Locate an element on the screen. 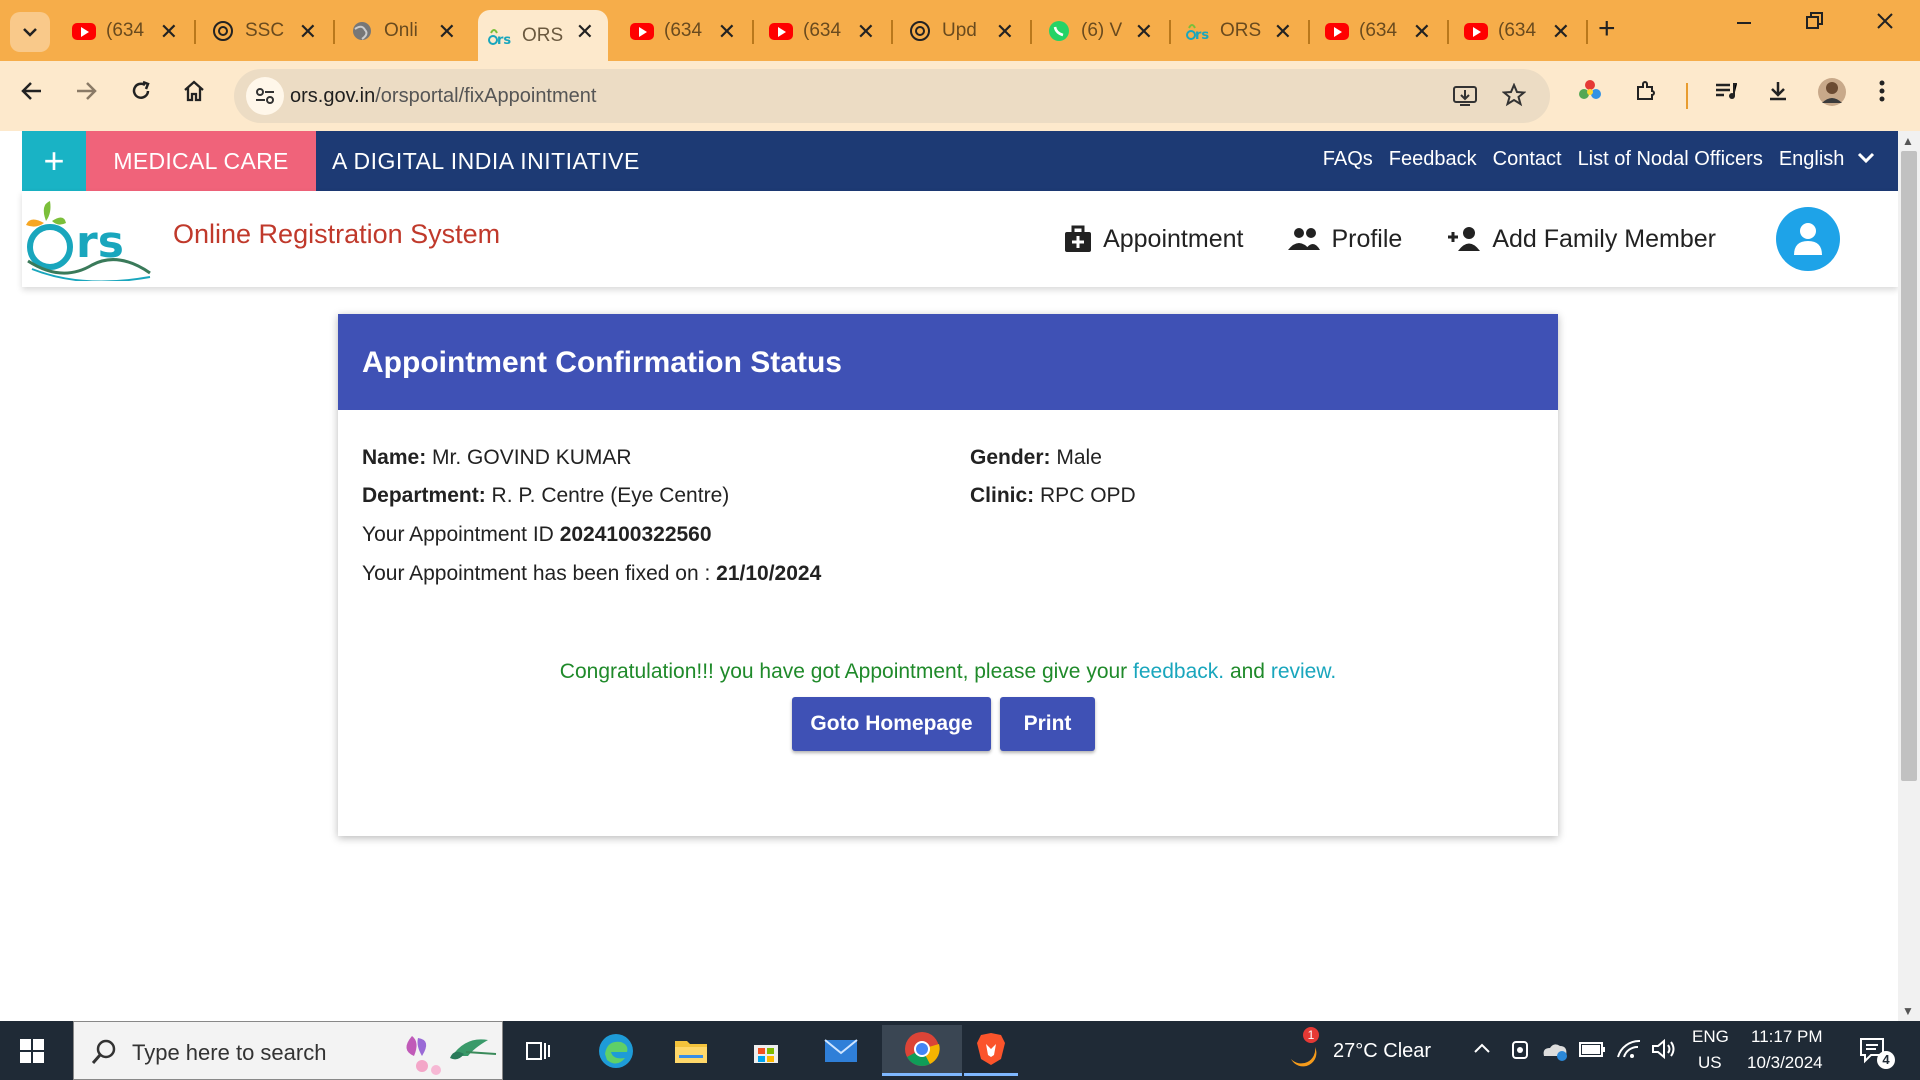 The height and width of the screenshot is (1080, 1920). language-code: ENG is located at coordinates (1710, 1037).